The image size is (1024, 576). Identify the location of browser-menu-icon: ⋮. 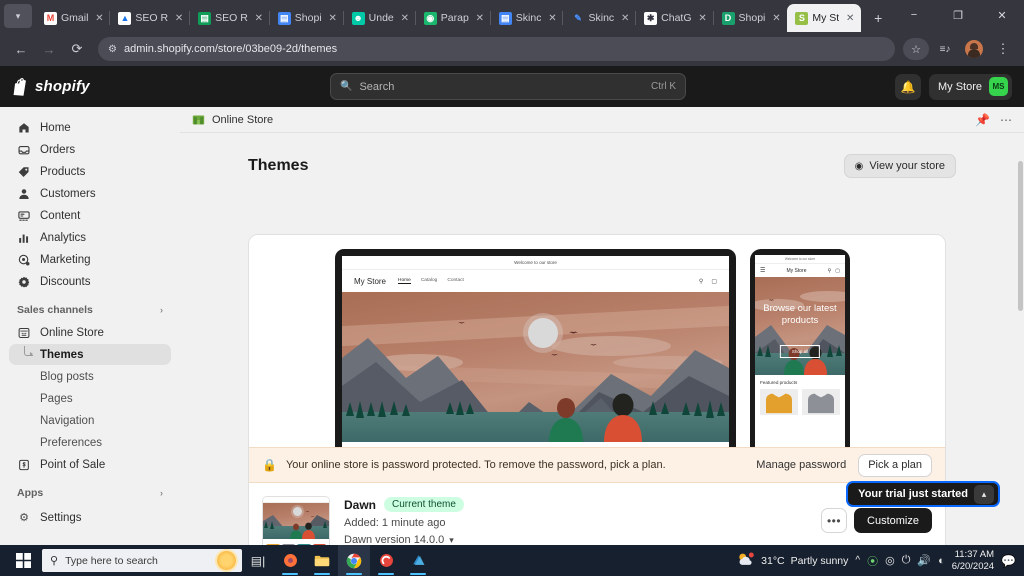
(1003, 49).